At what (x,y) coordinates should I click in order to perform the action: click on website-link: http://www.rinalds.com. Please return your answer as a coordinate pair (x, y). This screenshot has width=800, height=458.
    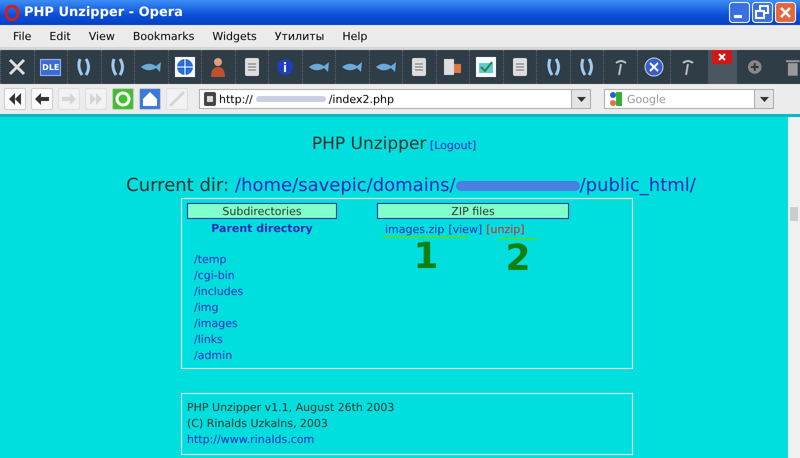
    Looking at the image, I should click on (407, 440).